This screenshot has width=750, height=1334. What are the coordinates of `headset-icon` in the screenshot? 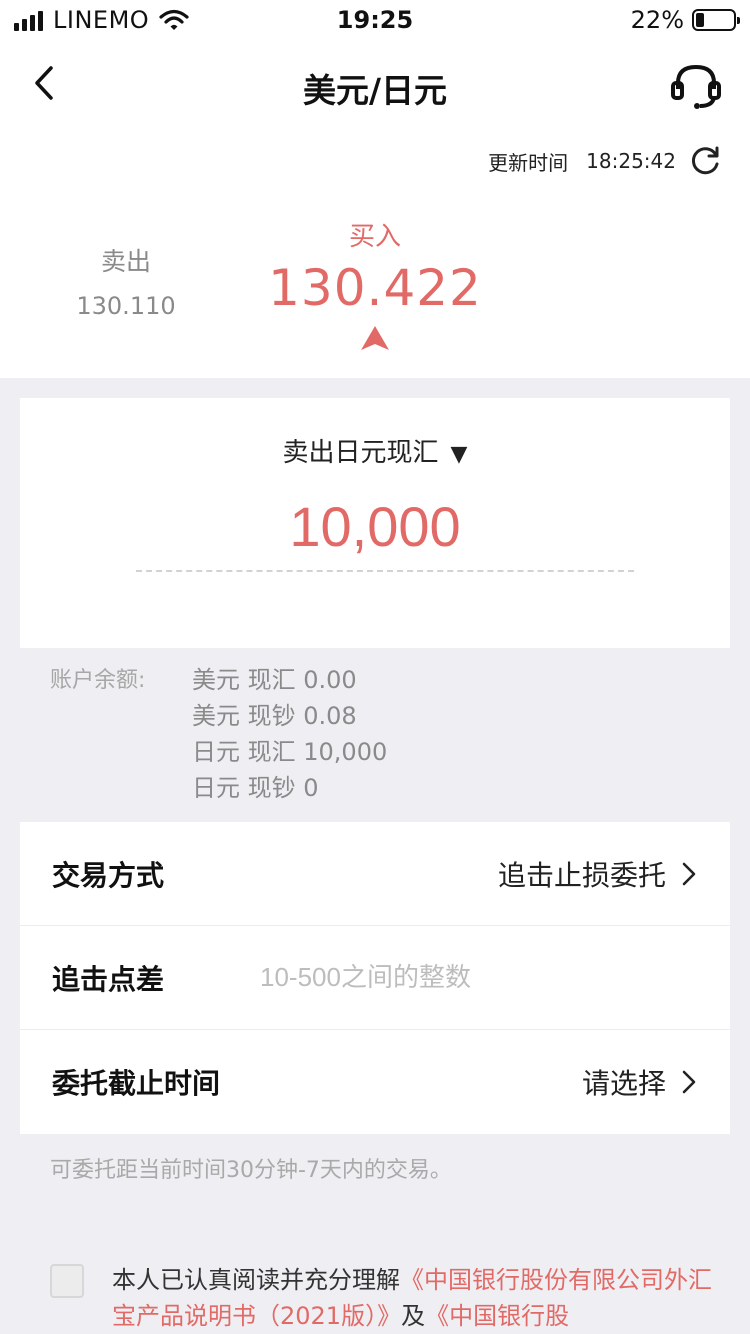 It's located at (696, 86).